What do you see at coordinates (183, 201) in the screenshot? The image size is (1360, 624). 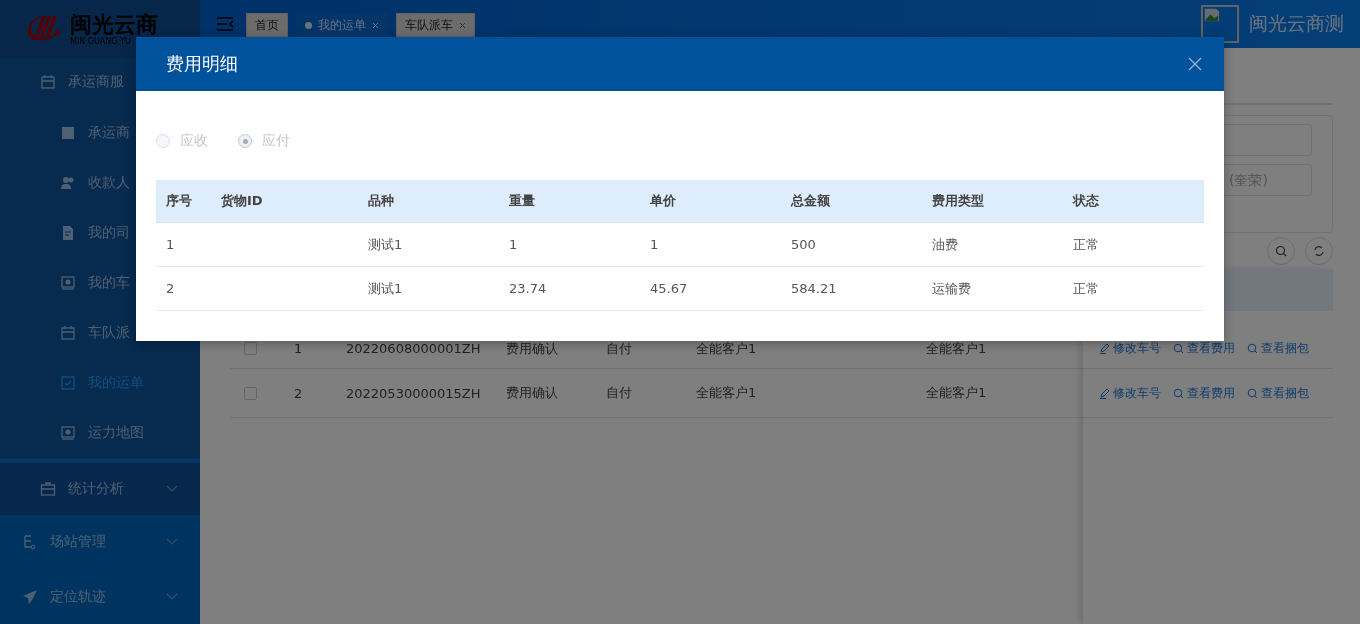 I see `column-header: 序号` at bounding box center [183, 201].